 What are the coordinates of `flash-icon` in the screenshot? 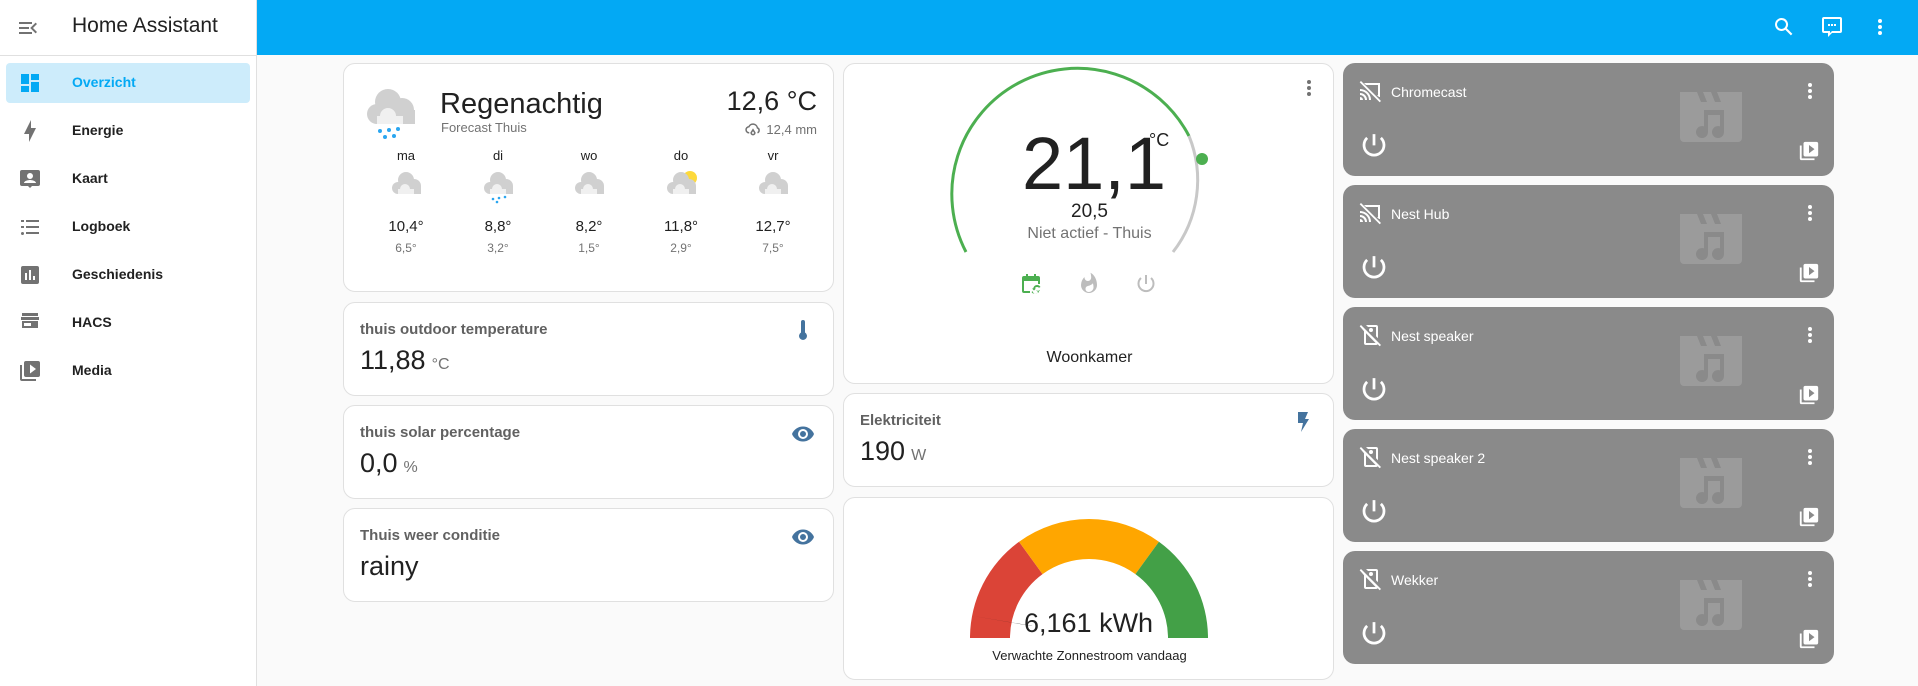 It's located at (1303, 422).